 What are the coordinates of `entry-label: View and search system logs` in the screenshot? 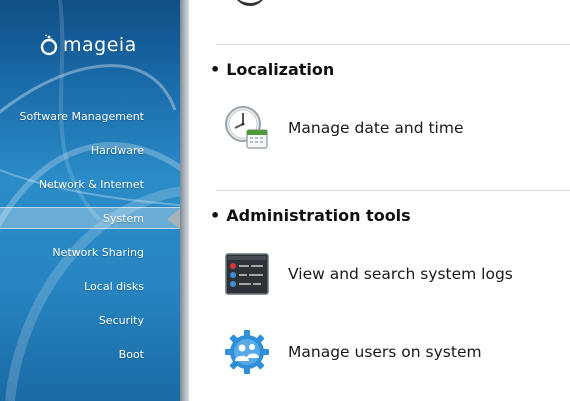 It's located at (400, 274).